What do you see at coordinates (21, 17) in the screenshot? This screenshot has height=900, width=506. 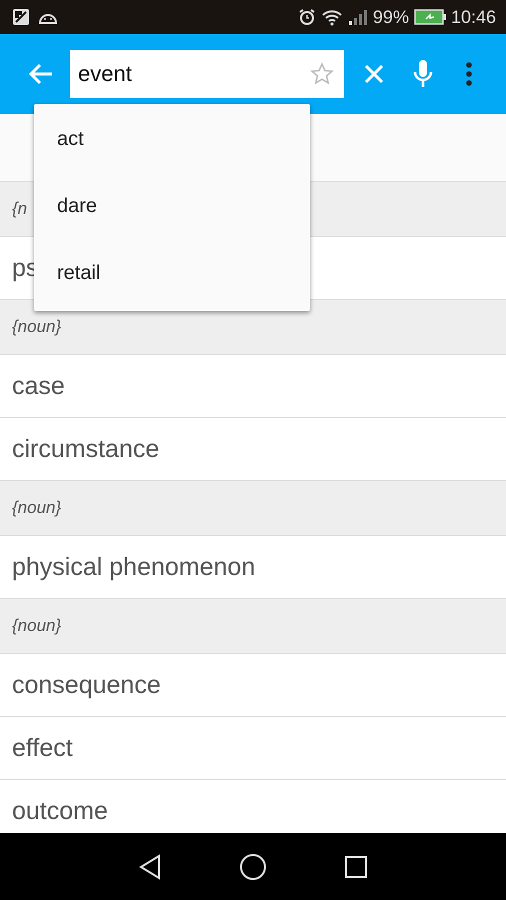 I see `image-icon` at bounding box center [21, 17].